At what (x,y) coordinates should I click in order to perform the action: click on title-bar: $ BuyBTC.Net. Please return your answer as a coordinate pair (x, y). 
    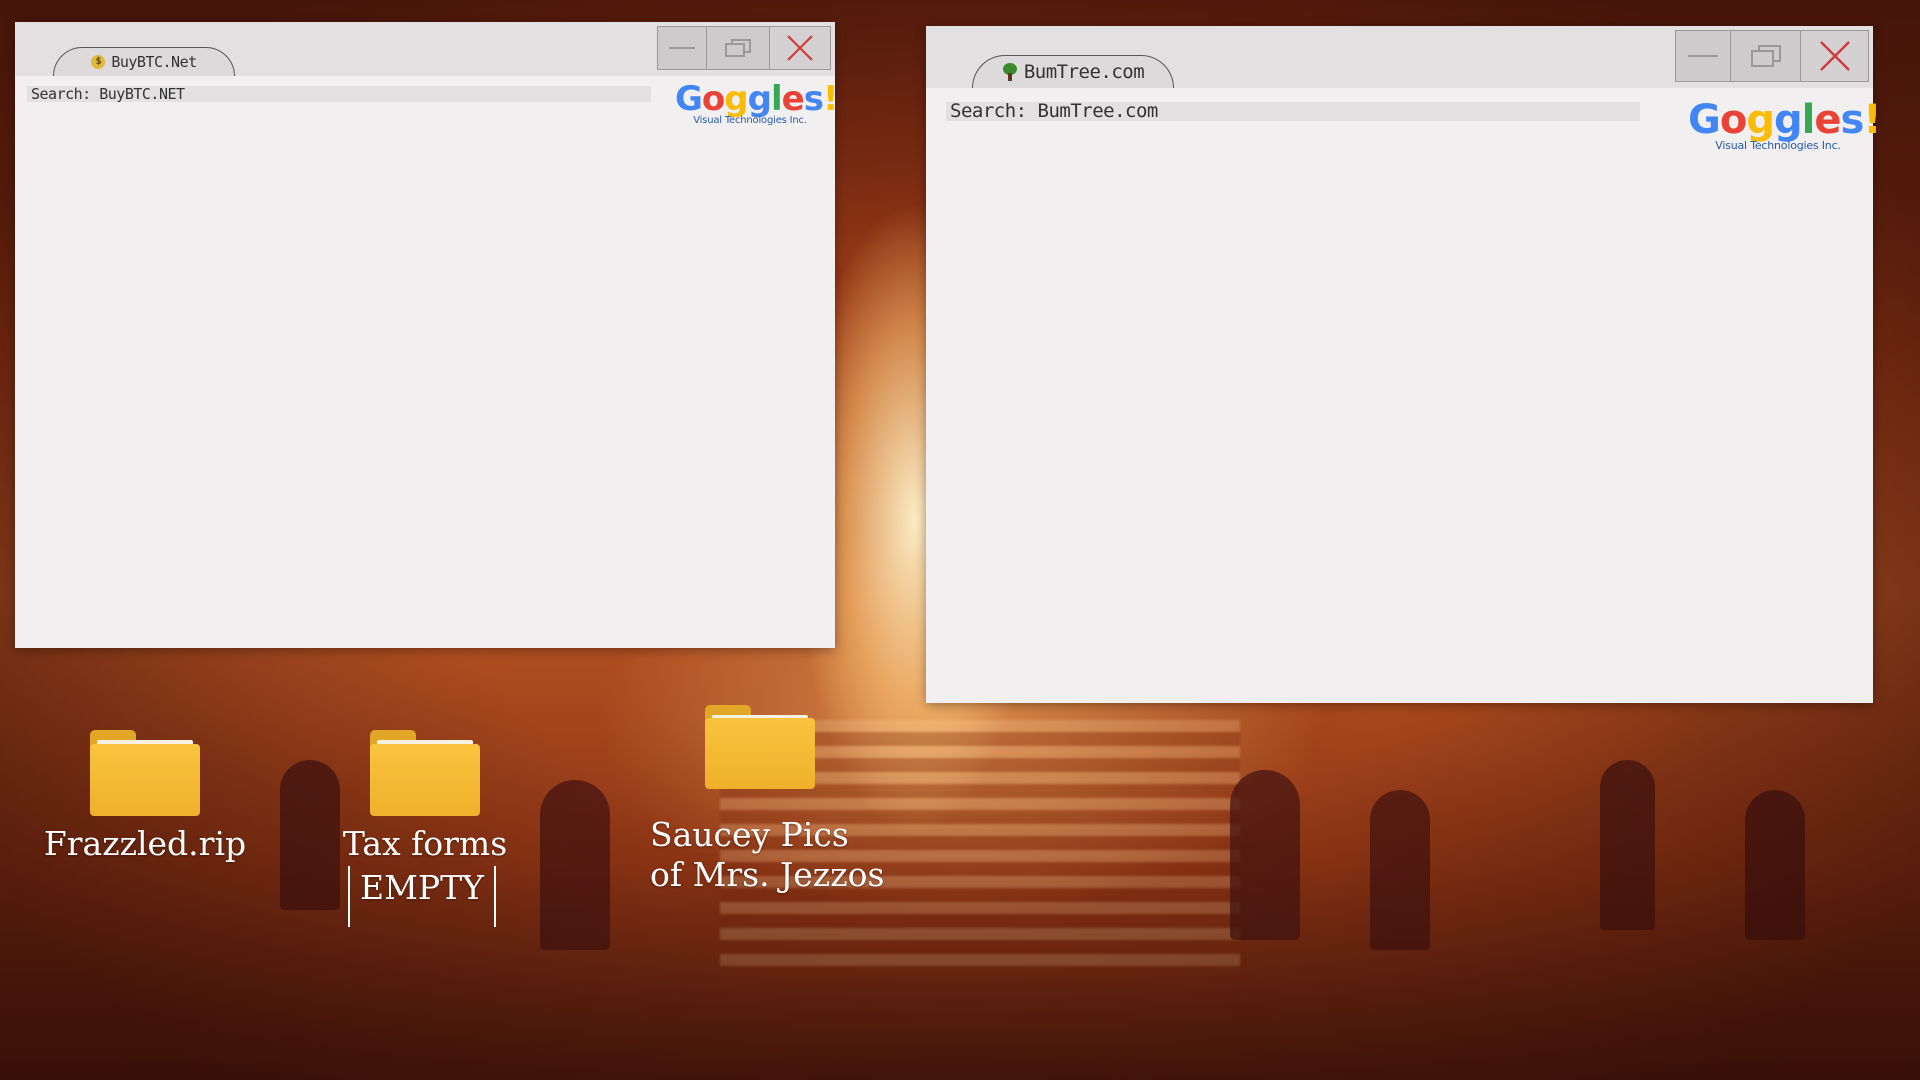
    Looking at the image, I should click on (425, 49).